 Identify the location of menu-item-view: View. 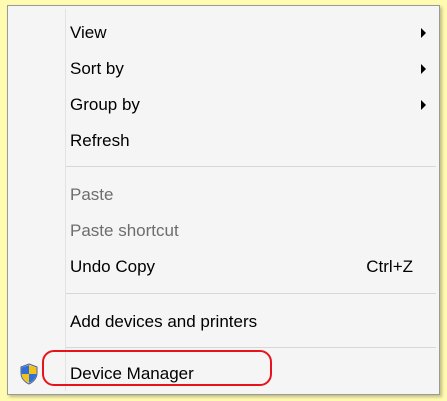
(223, 33).